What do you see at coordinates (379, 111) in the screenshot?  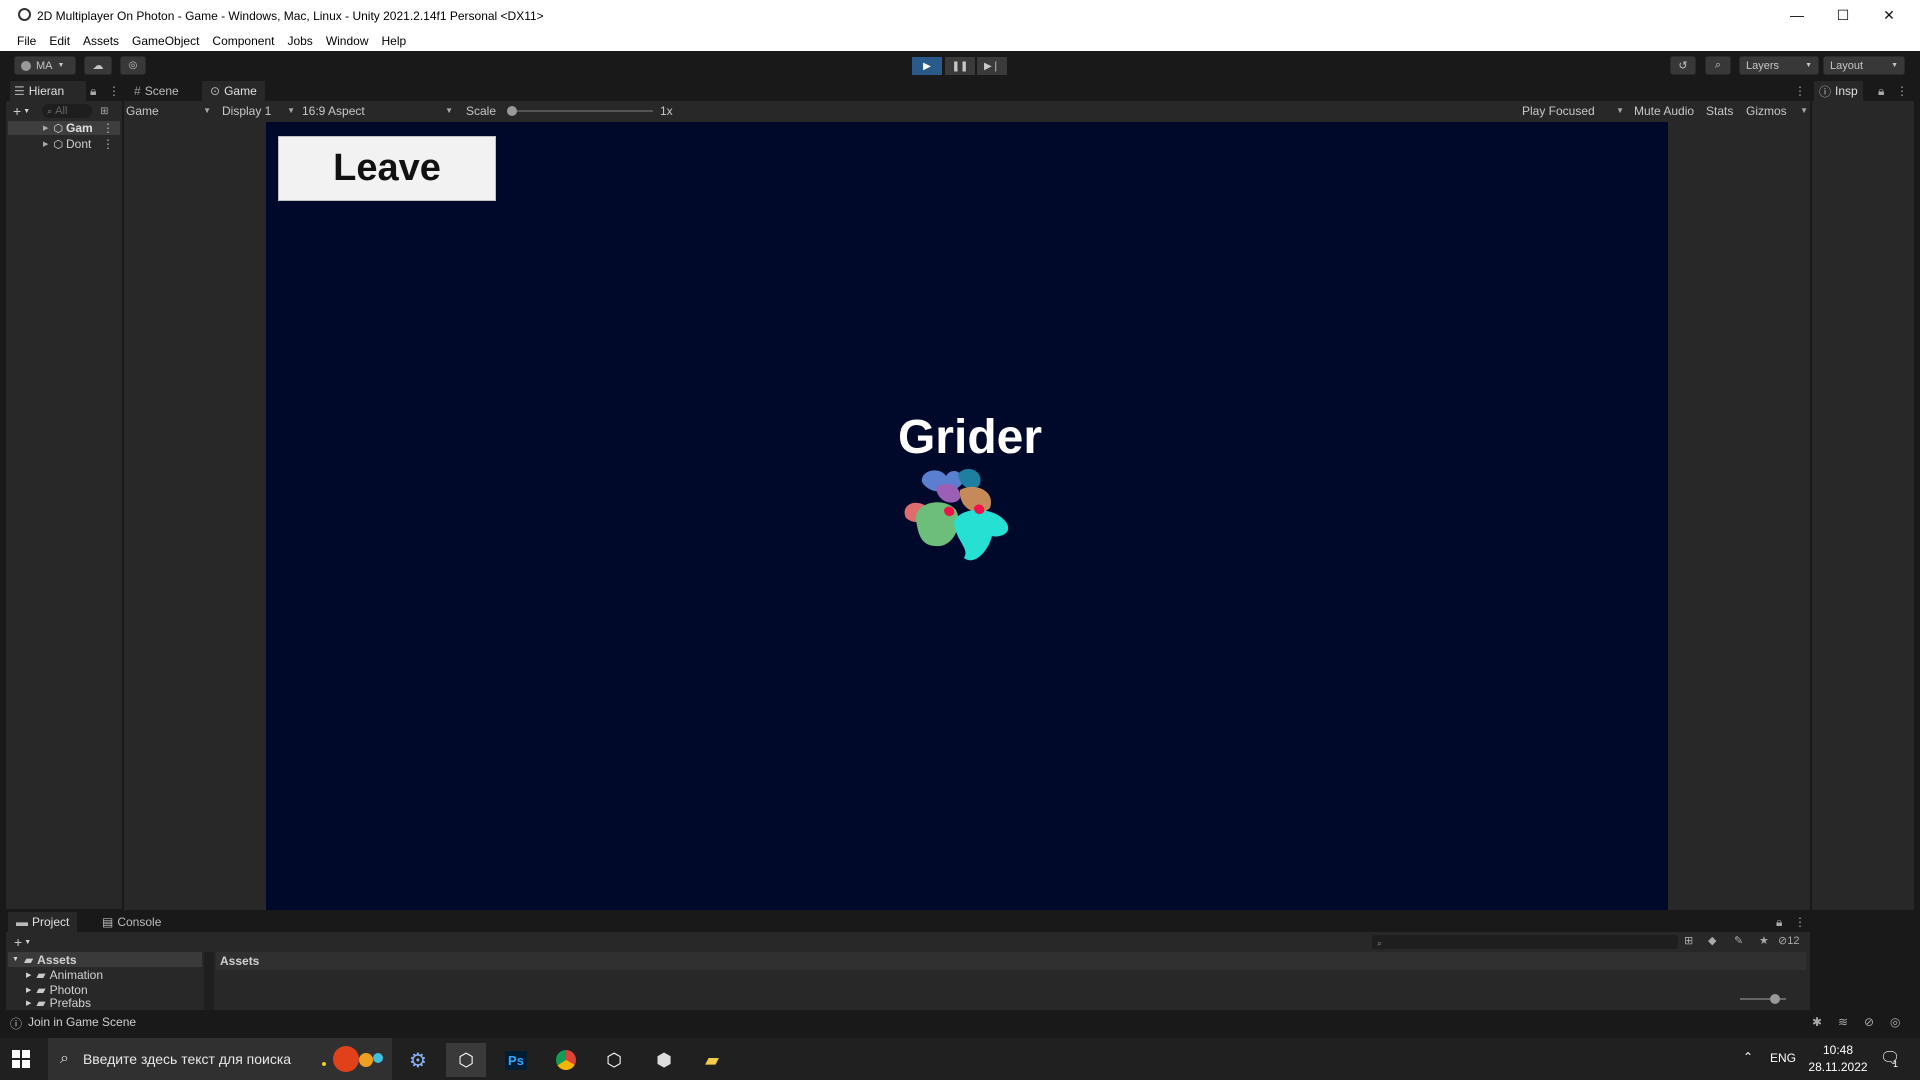 I see `aspect-dropdown: 16:9 Aspect ▼` at bounding box center [379, 111].